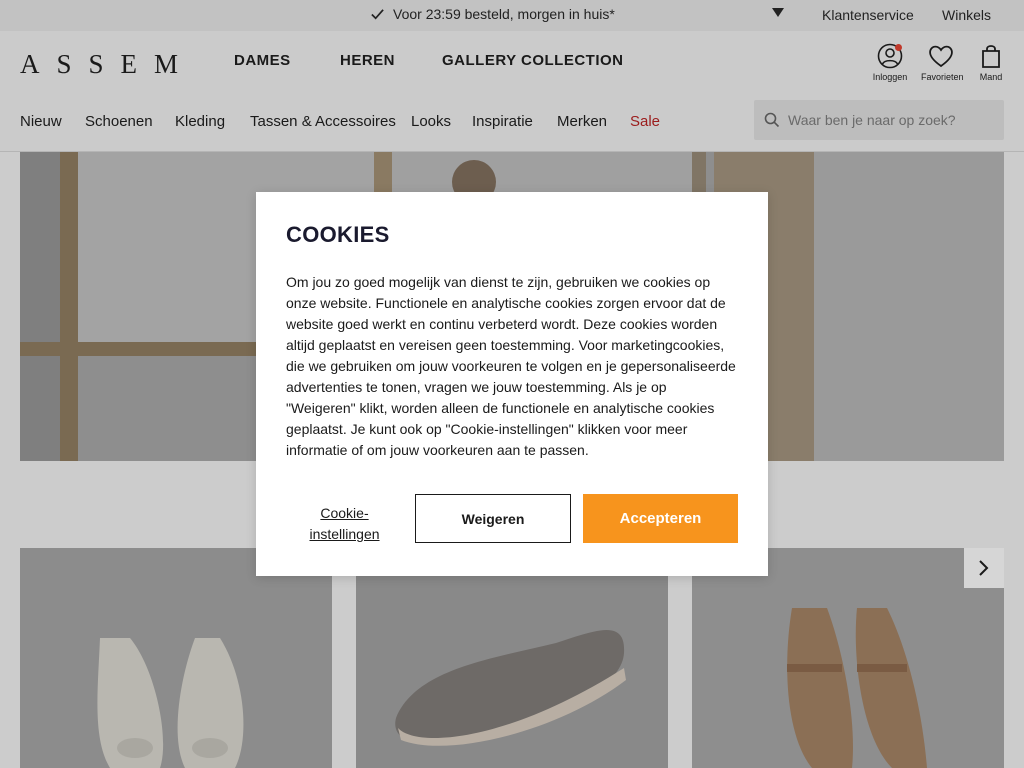  I want to click on nav-sale: Sale, so click(645, 121).